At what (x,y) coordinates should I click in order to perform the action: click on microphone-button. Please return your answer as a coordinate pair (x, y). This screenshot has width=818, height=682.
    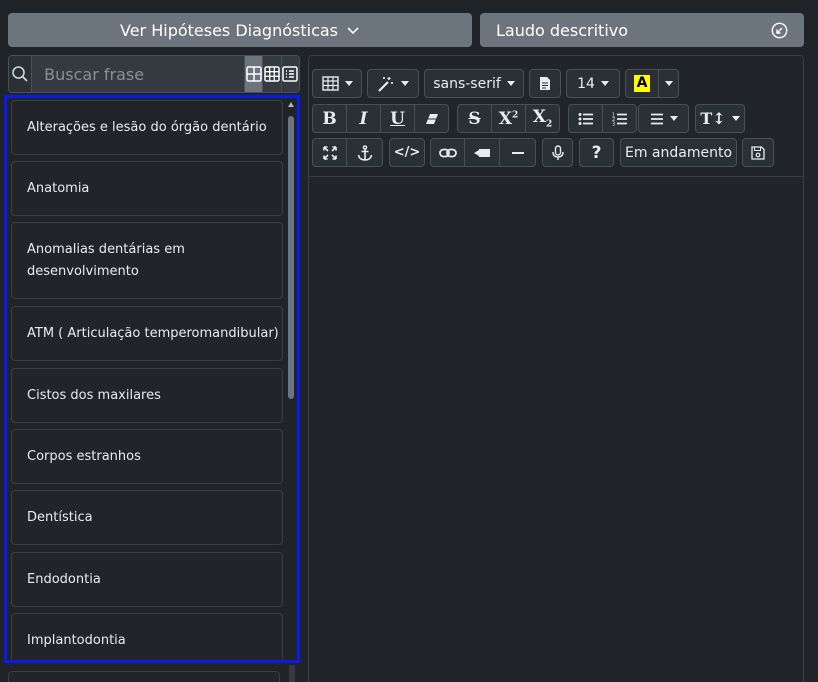
    Looking at the image, I should click on (557, 152).